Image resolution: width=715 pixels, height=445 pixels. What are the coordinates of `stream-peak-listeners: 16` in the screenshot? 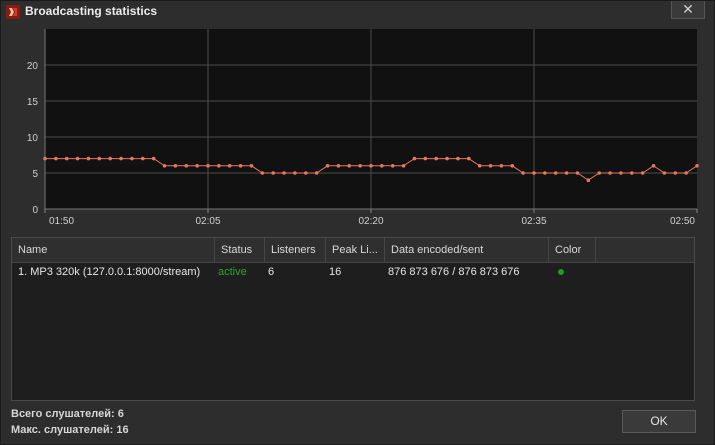 It's located at (335, 272).